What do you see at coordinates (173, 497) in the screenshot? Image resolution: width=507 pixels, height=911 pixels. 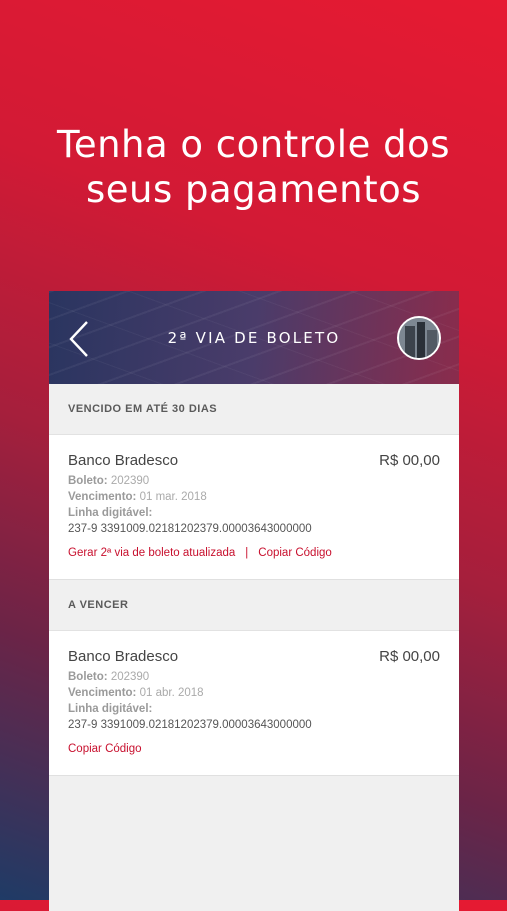 I see `vencimento-value: 01 mar. 2018` at bounding box center [173, 497].